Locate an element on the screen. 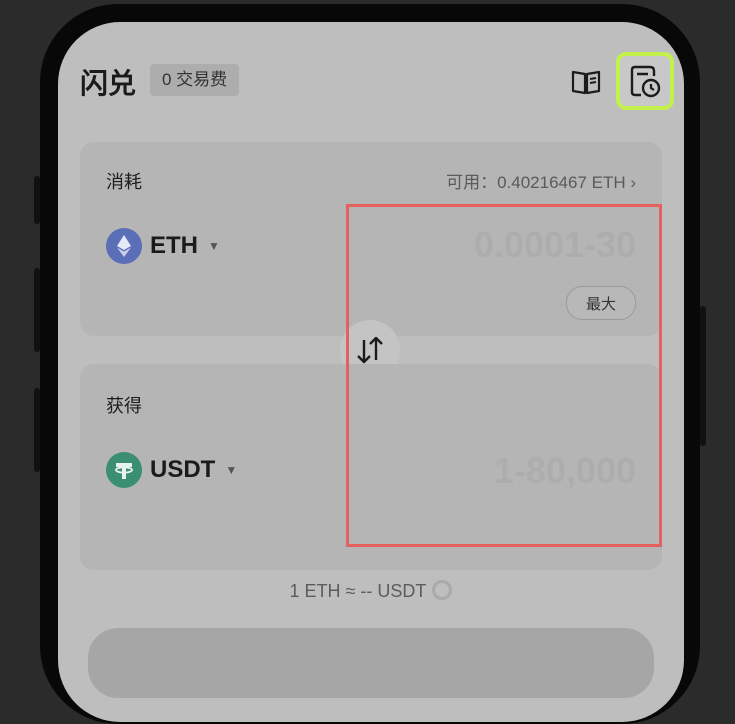 The image size is (735, 724). spend-token-selector: ETH ▼ is located at coordinates (163, 246).